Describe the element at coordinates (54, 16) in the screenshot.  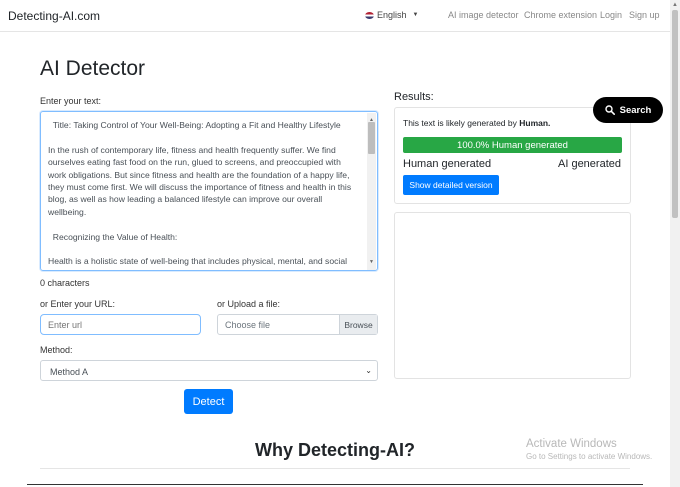
I see `brand-logo: Detecting-AI.com` at that location.